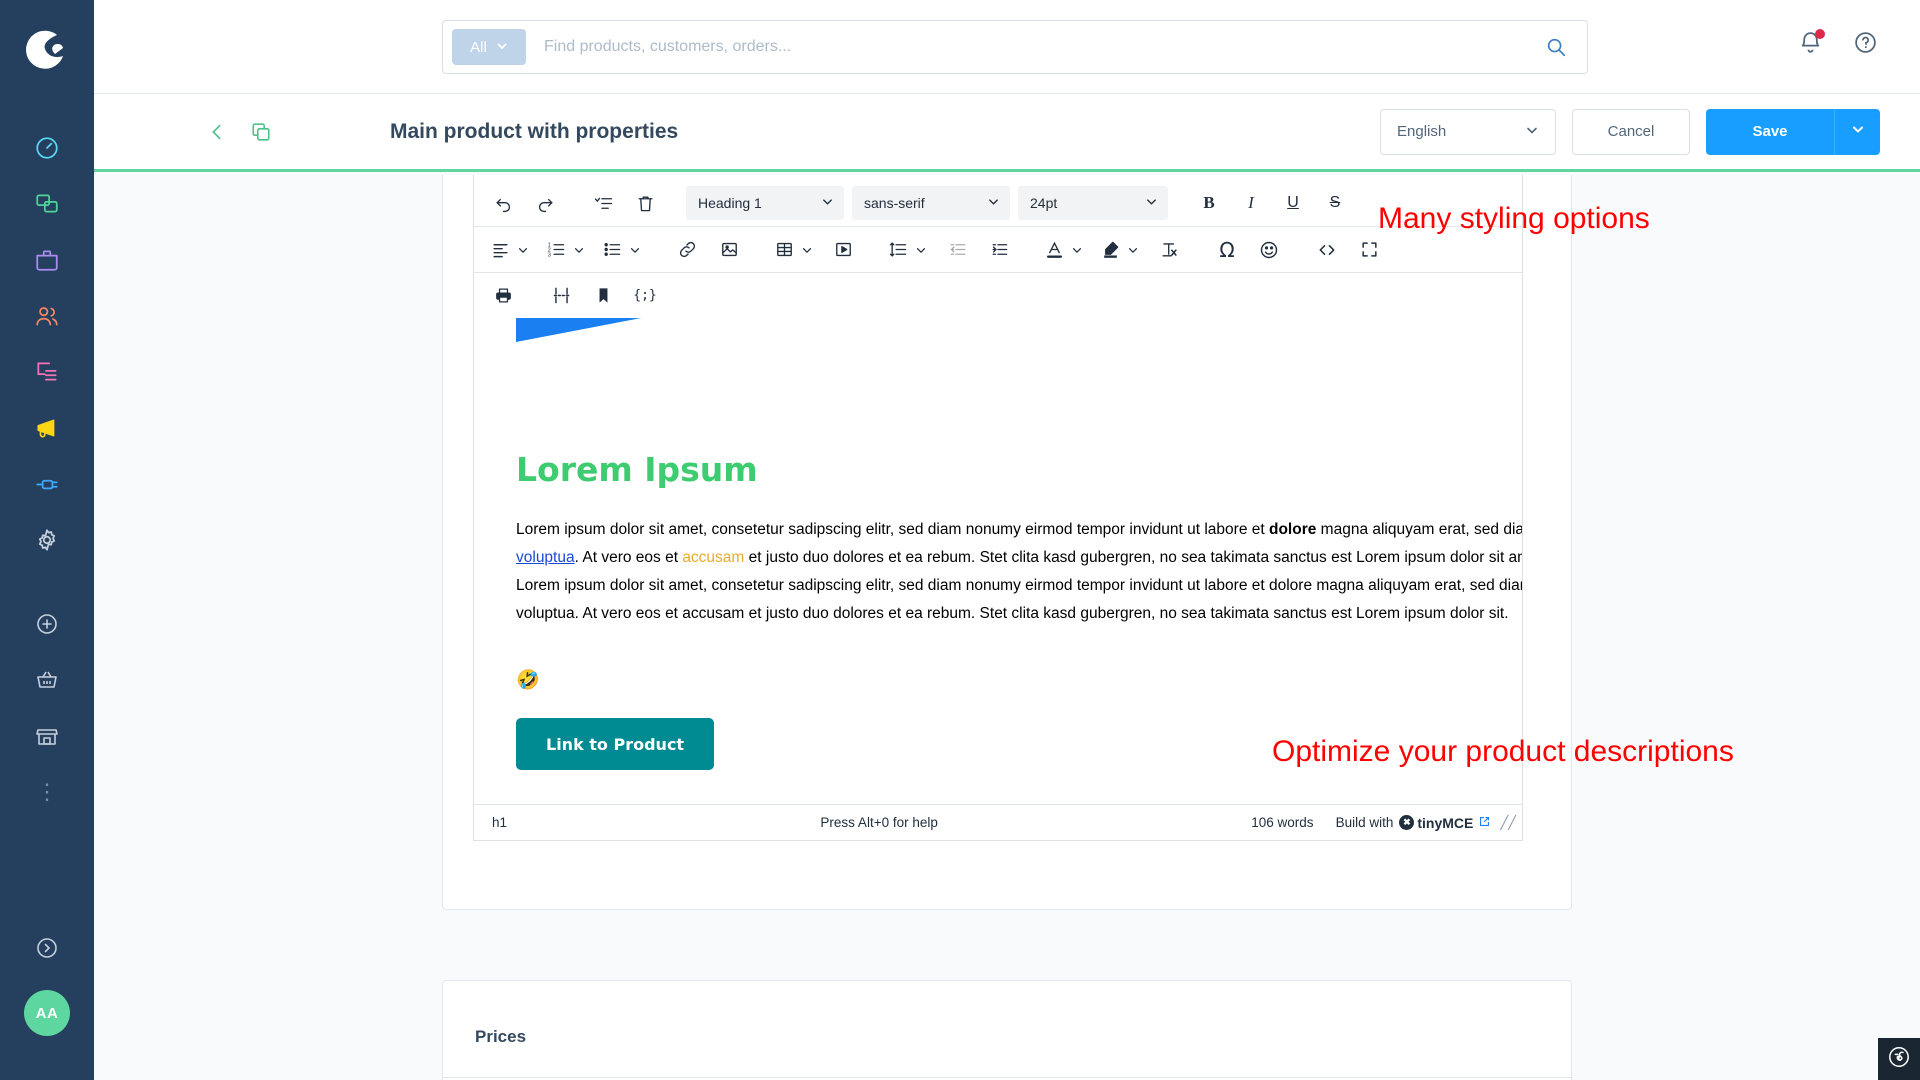 The height and width of the screenshot is (1080, 1920). What do you see at coordinates (499, 822) in the screenshot?
I see `element-path: h1` at bounding box center [499, 822].